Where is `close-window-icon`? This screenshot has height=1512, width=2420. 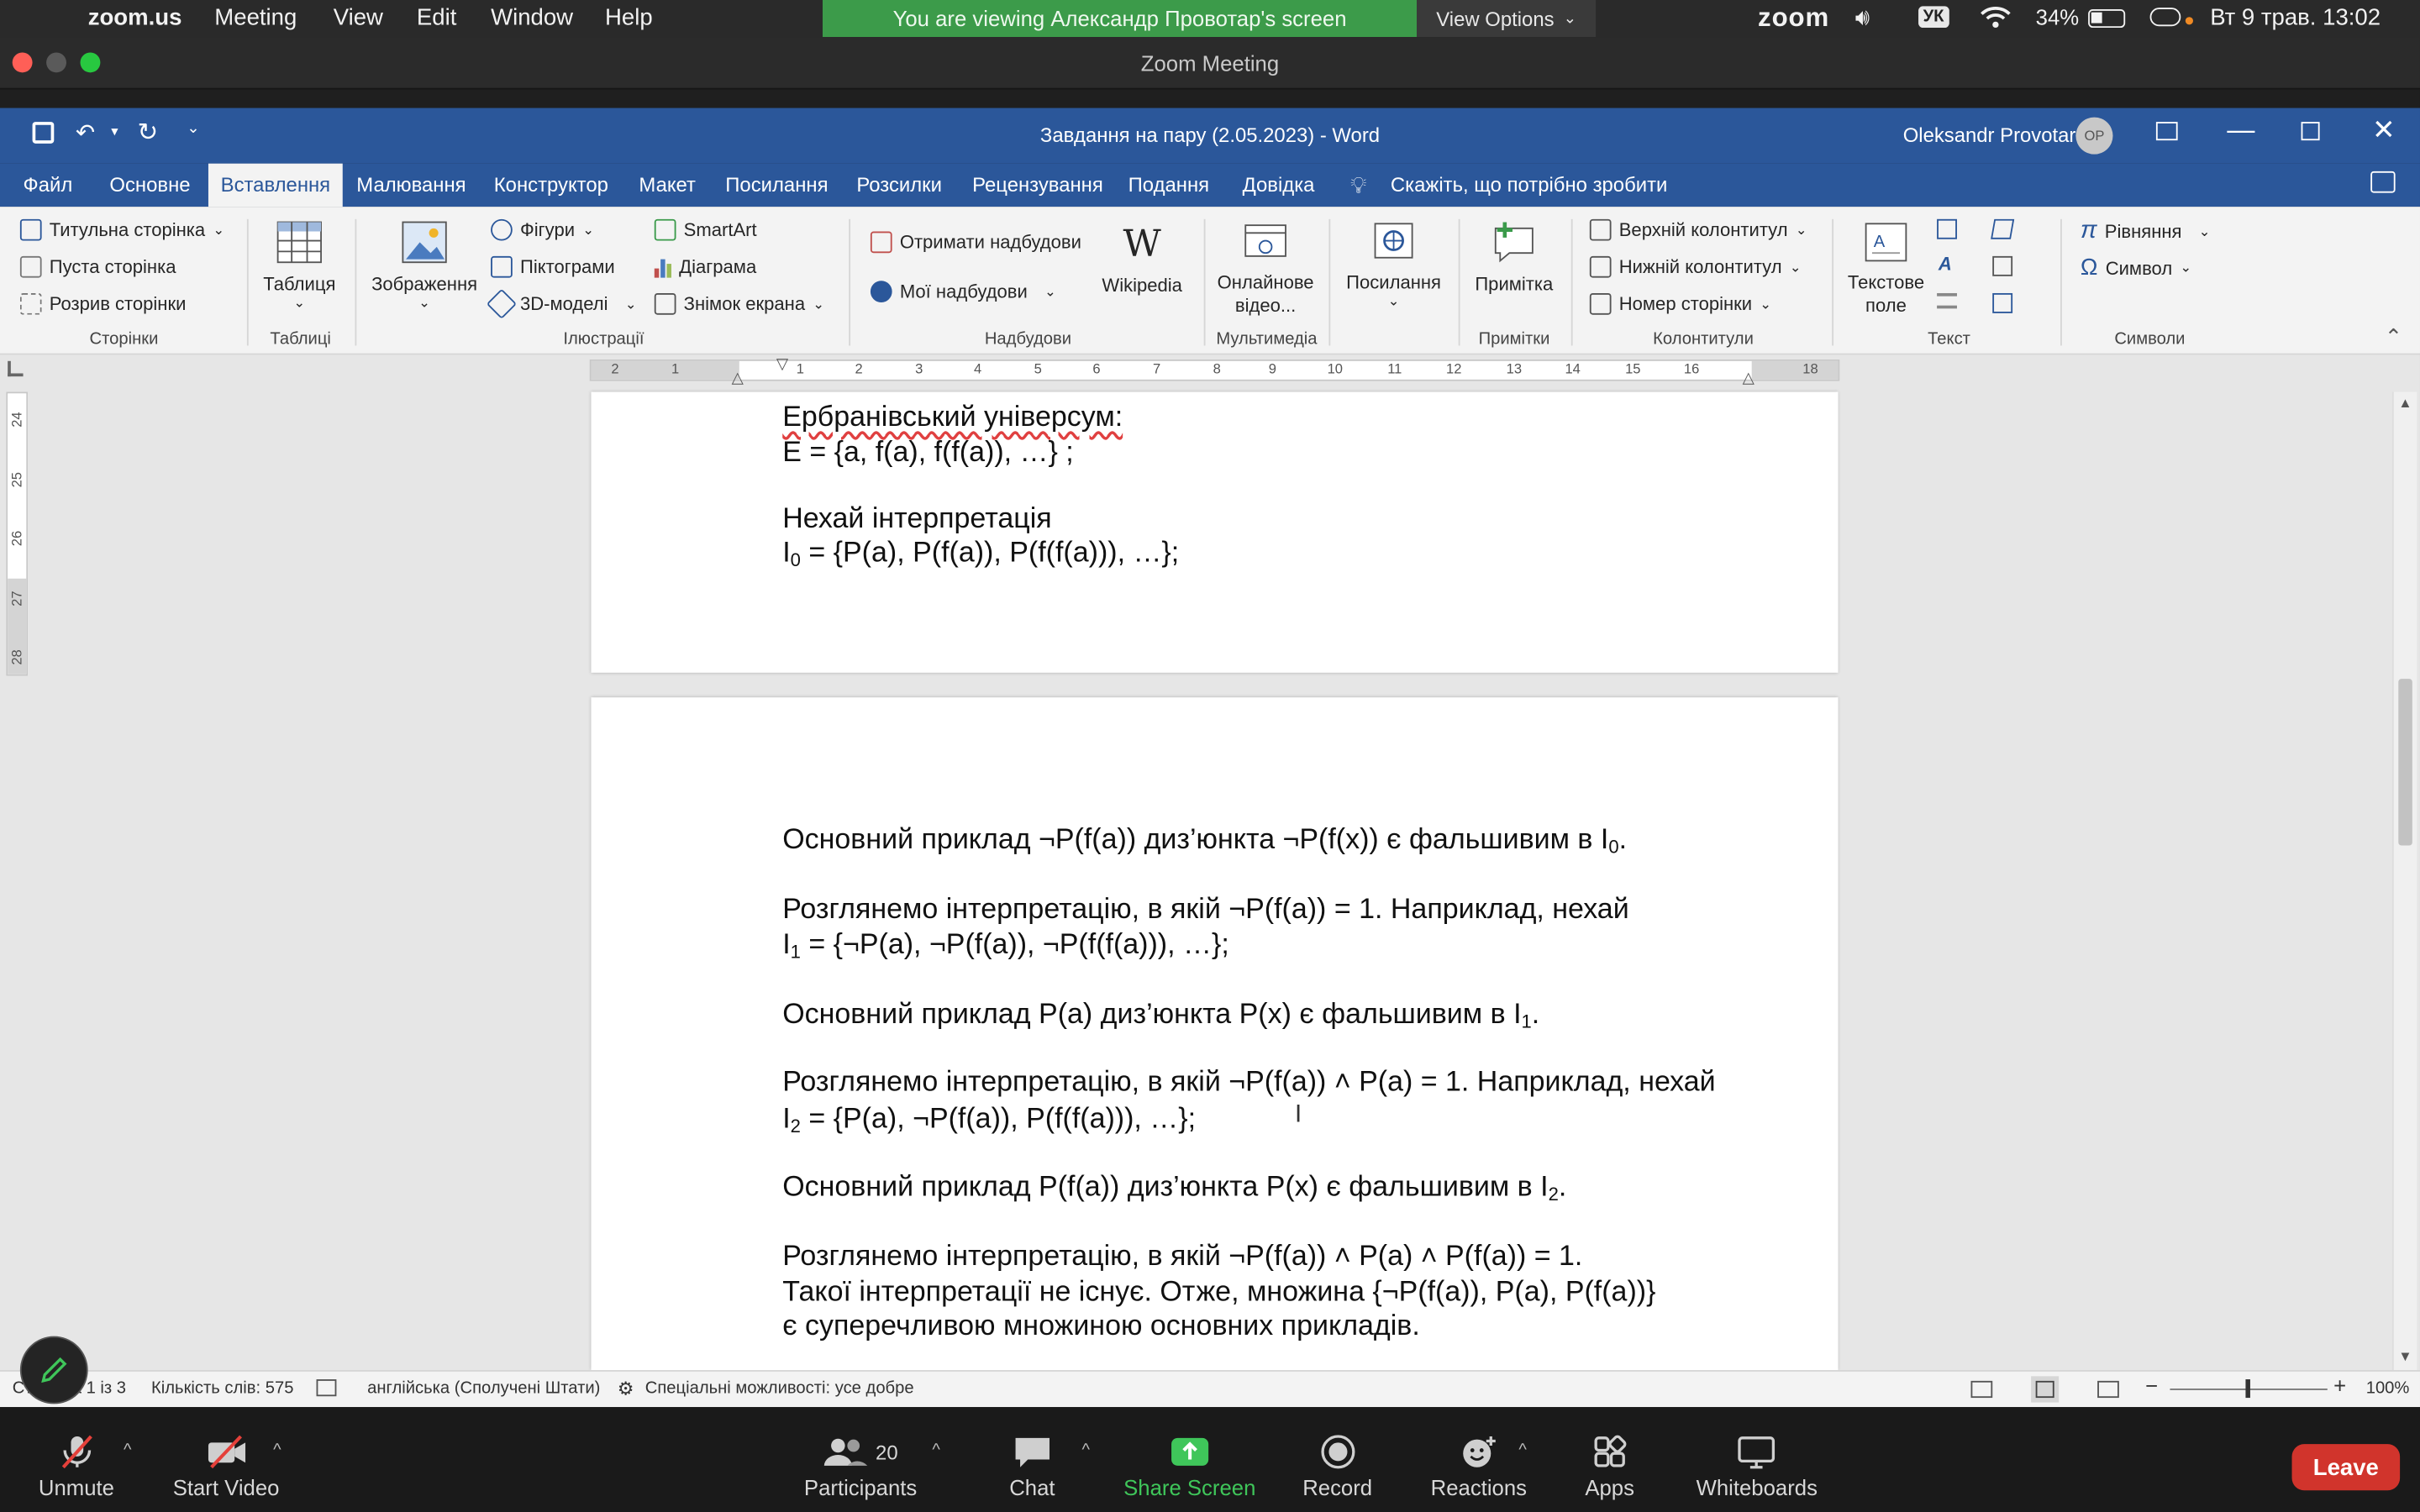 close-window-icon is located at coordinates (22, 62).